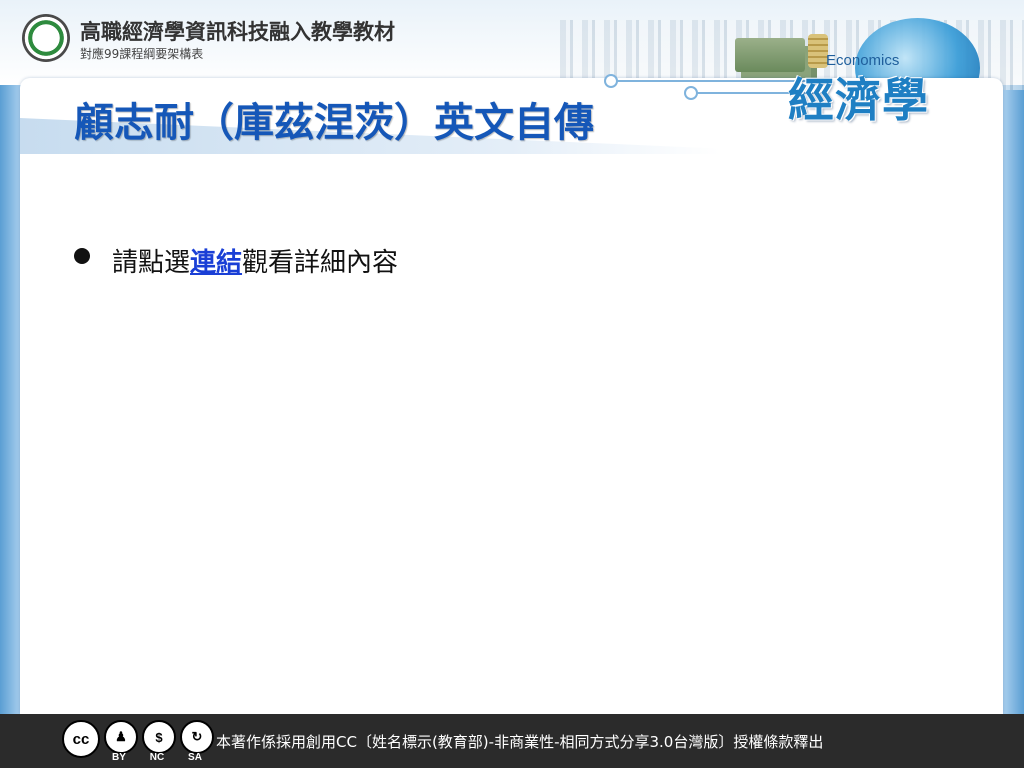 Image resolution: width=1024 pixels, height=768 pixels. I want to click on brand-chinese-logo: 經濟學, so click(858, 100).